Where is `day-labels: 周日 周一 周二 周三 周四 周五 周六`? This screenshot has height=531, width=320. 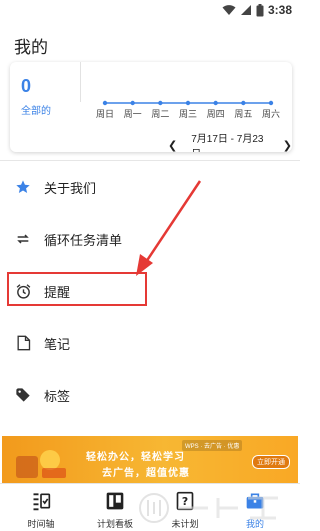
day-labels: 周日 周一 周二 周三 周四 周五 周六 is located at coordinates (186, 114).